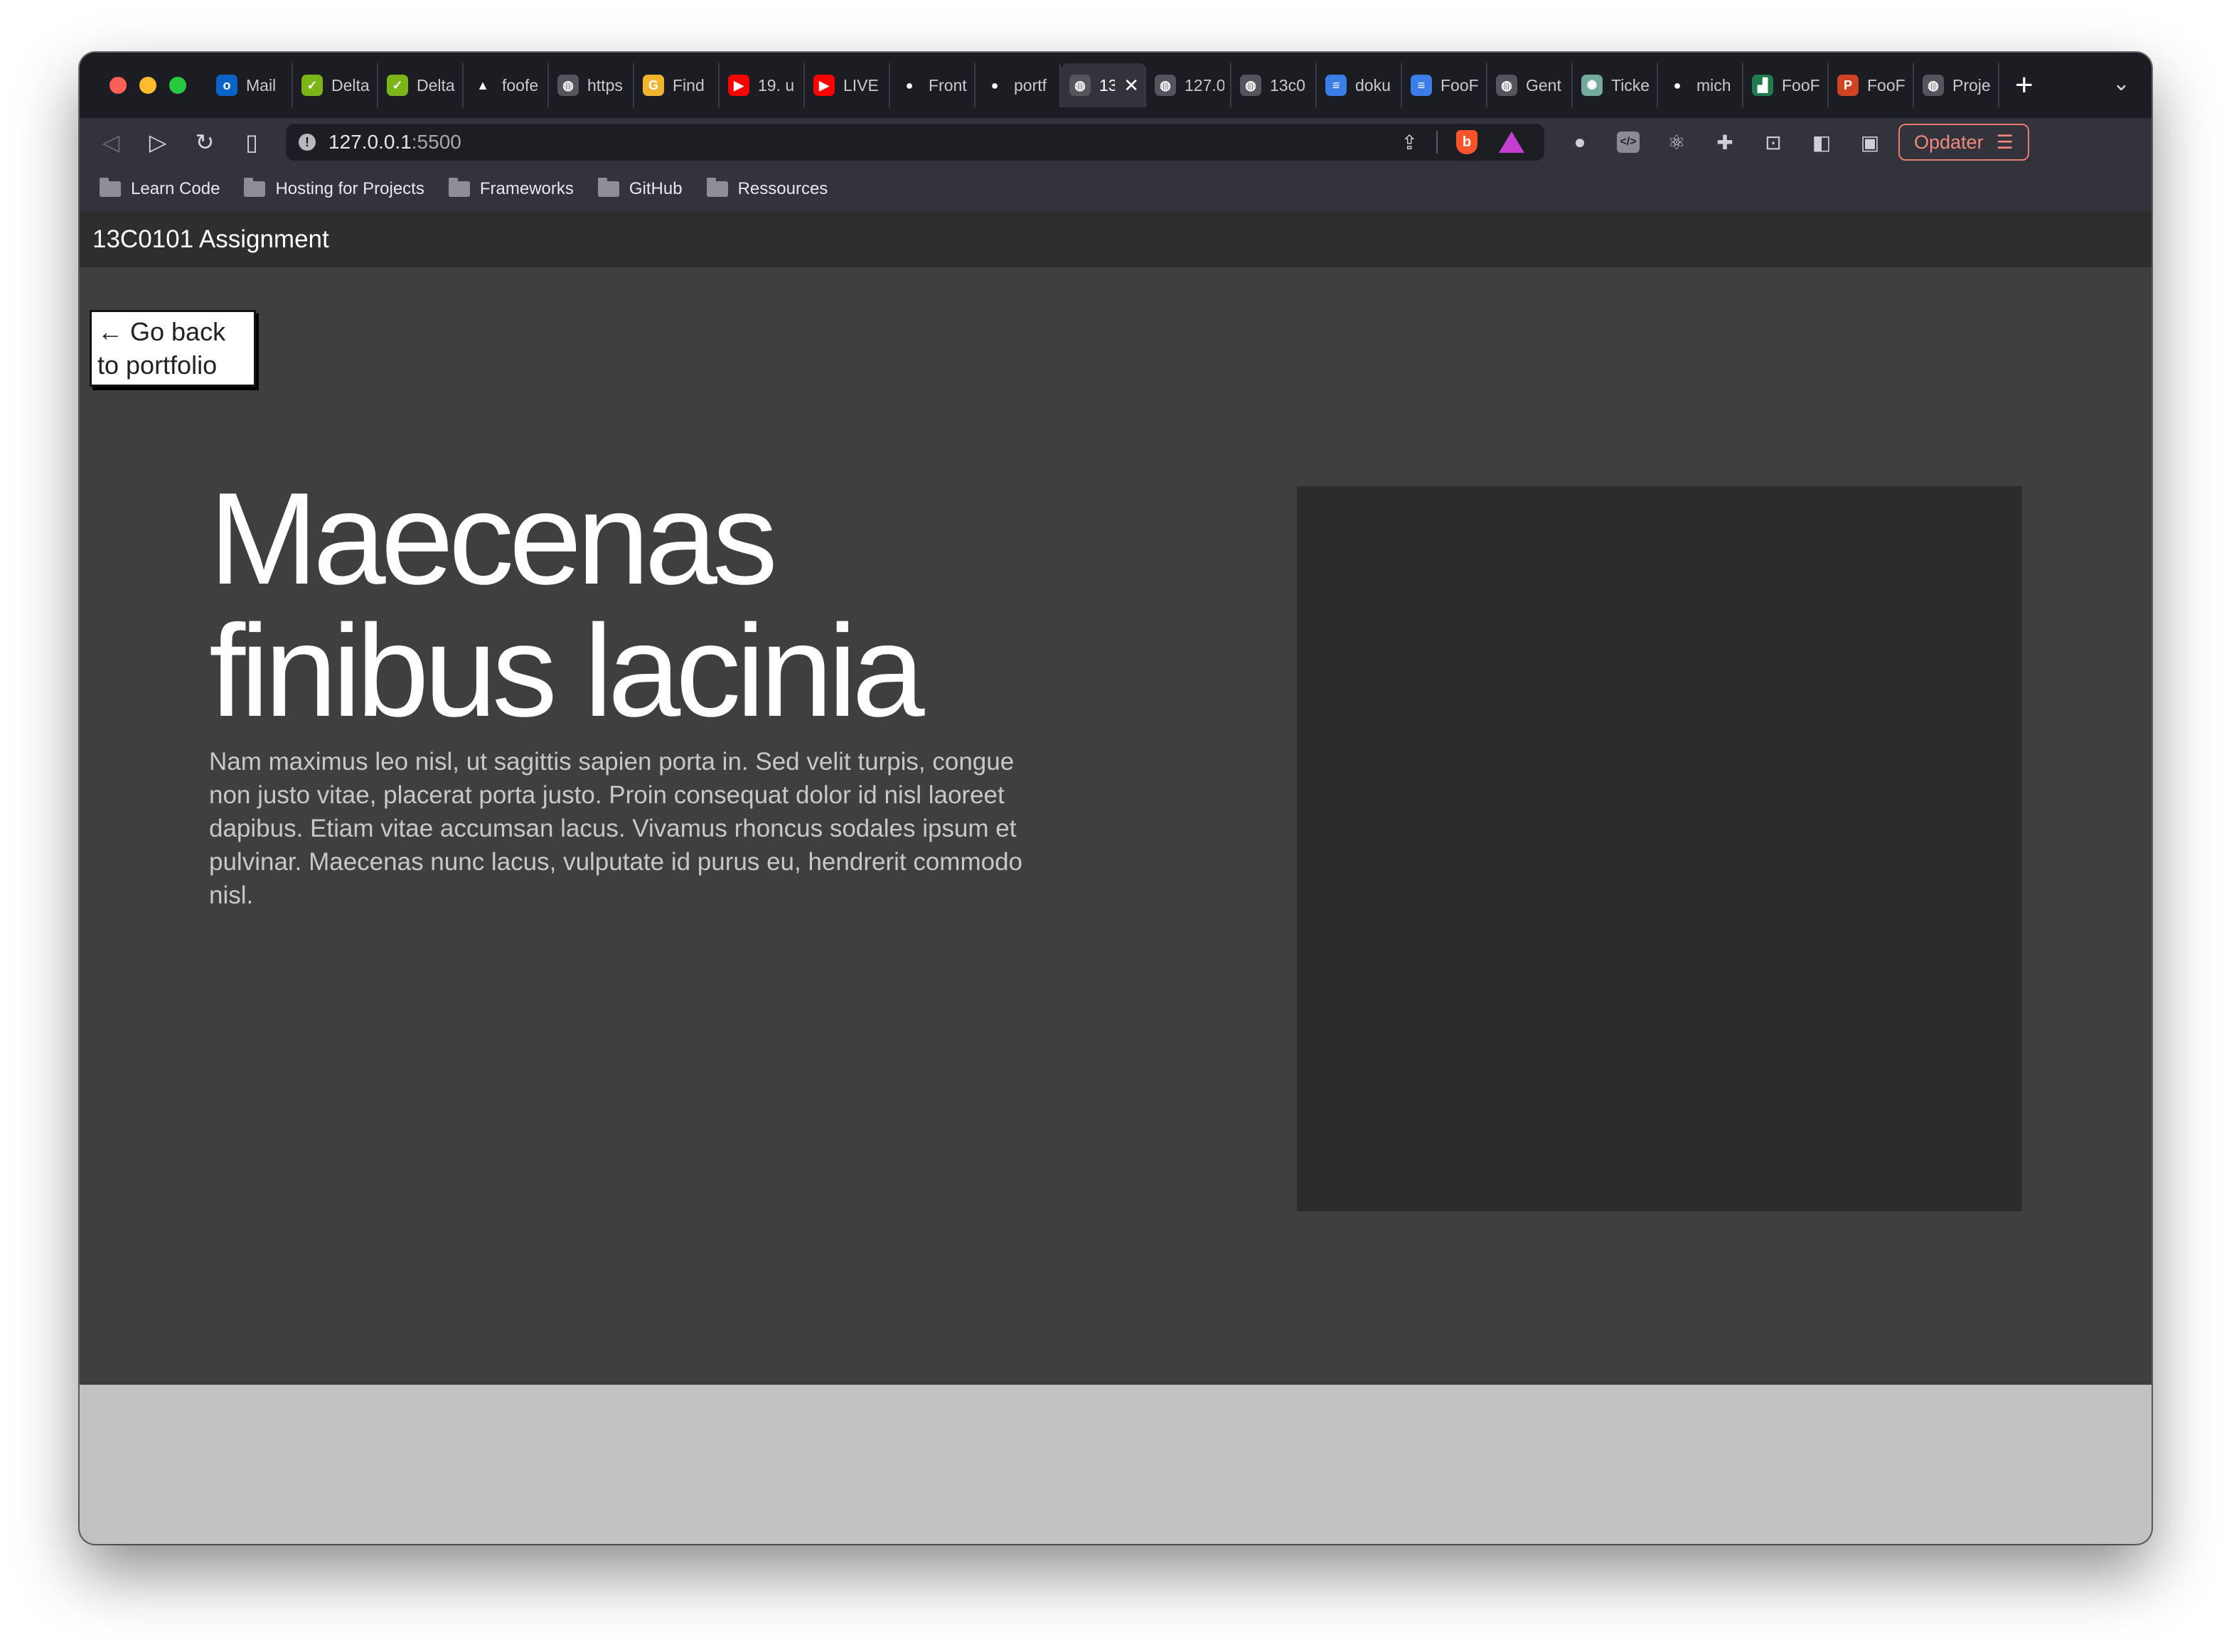 This screenshot has height=1652, width=2234. I want to click on tab-label: 13, so click(1107, 85).